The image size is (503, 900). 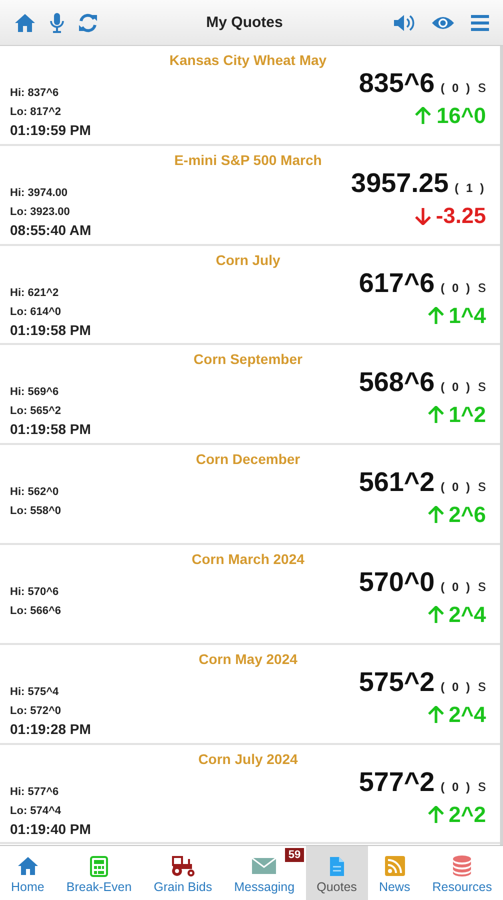 What do you see at coordinates (248, 459) in the screenshot?
I see `contract-name: Corn December` at bounding box center [248, 459].